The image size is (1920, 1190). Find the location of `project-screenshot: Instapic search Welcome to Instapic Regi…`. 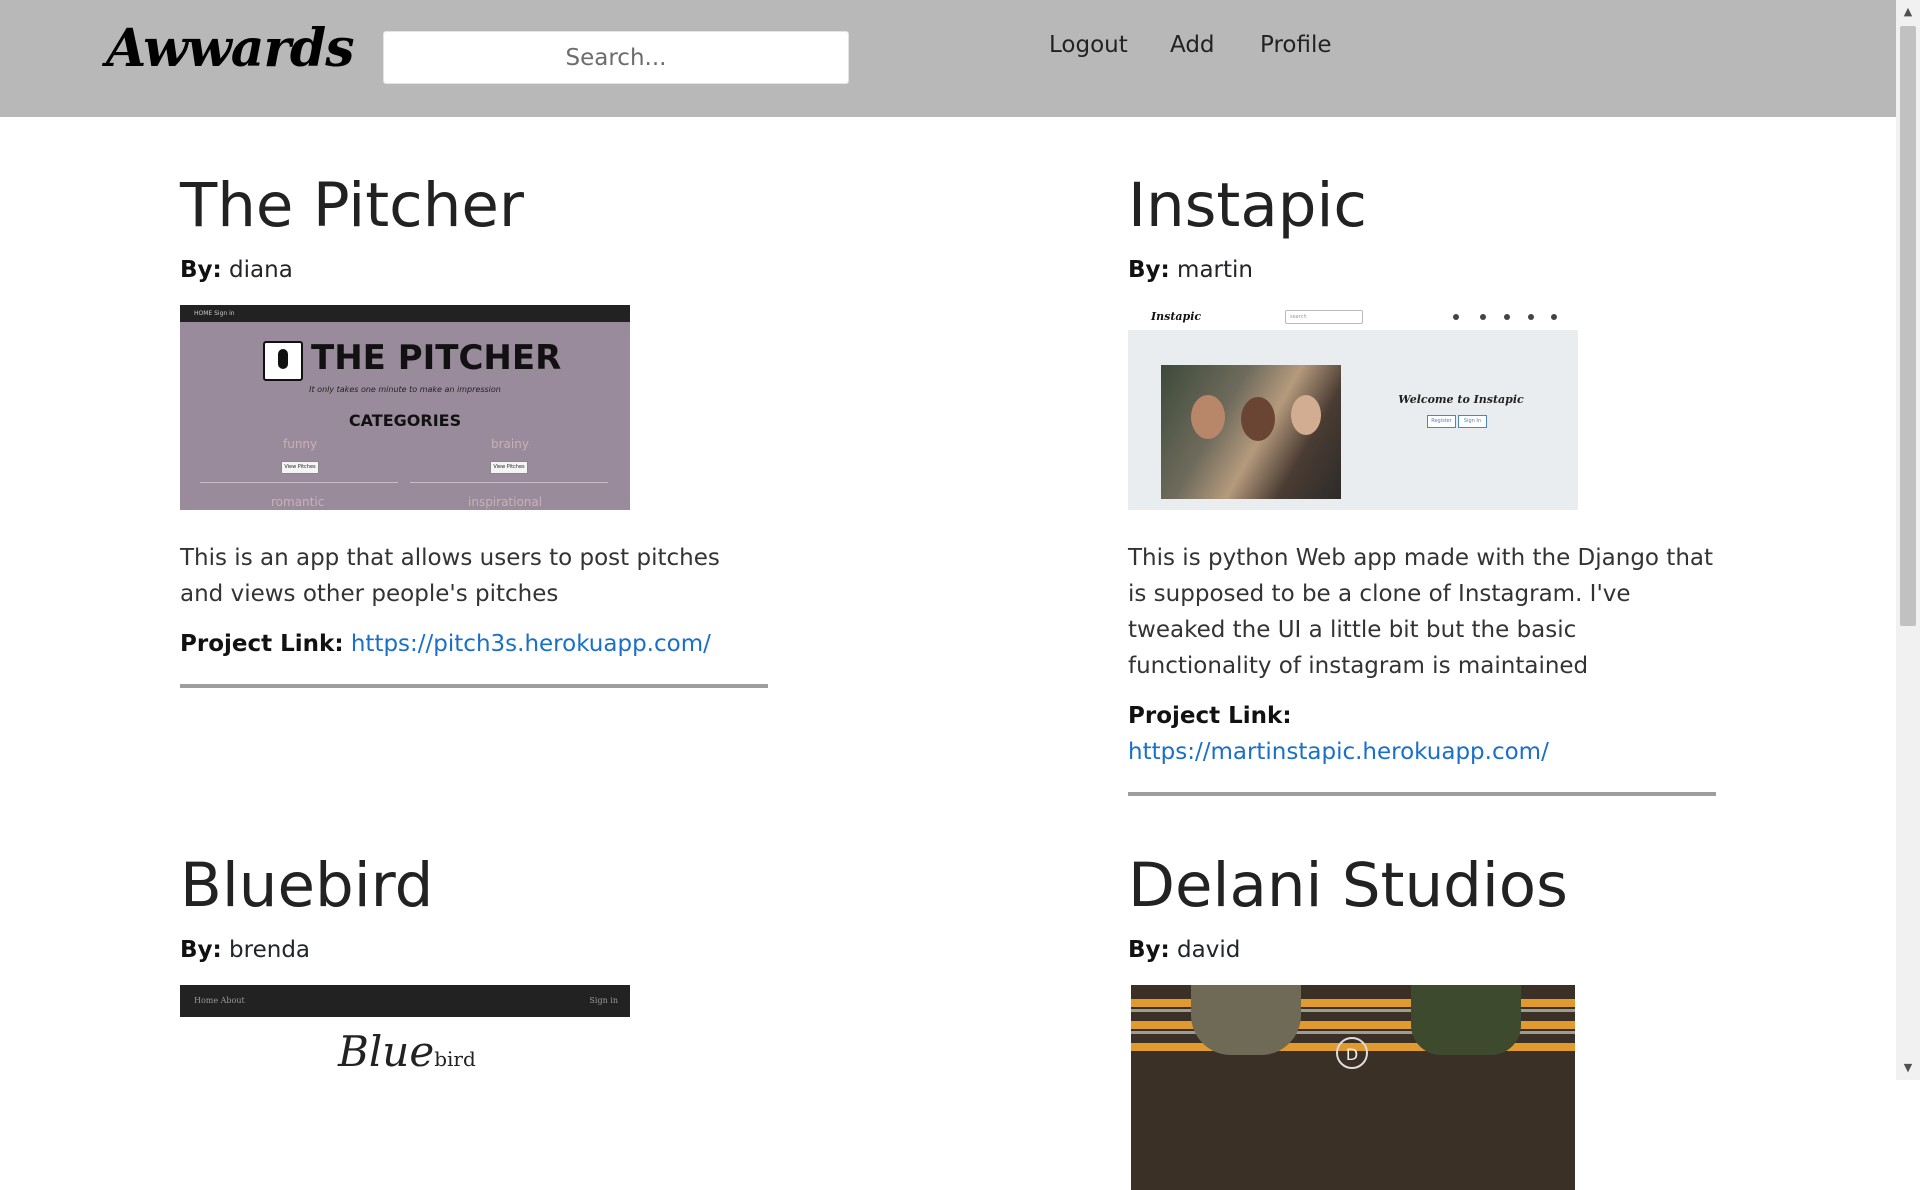

project-screenshot: Instapic search Welcome to Instapic Regi… is located at coordinates (1353, 407).